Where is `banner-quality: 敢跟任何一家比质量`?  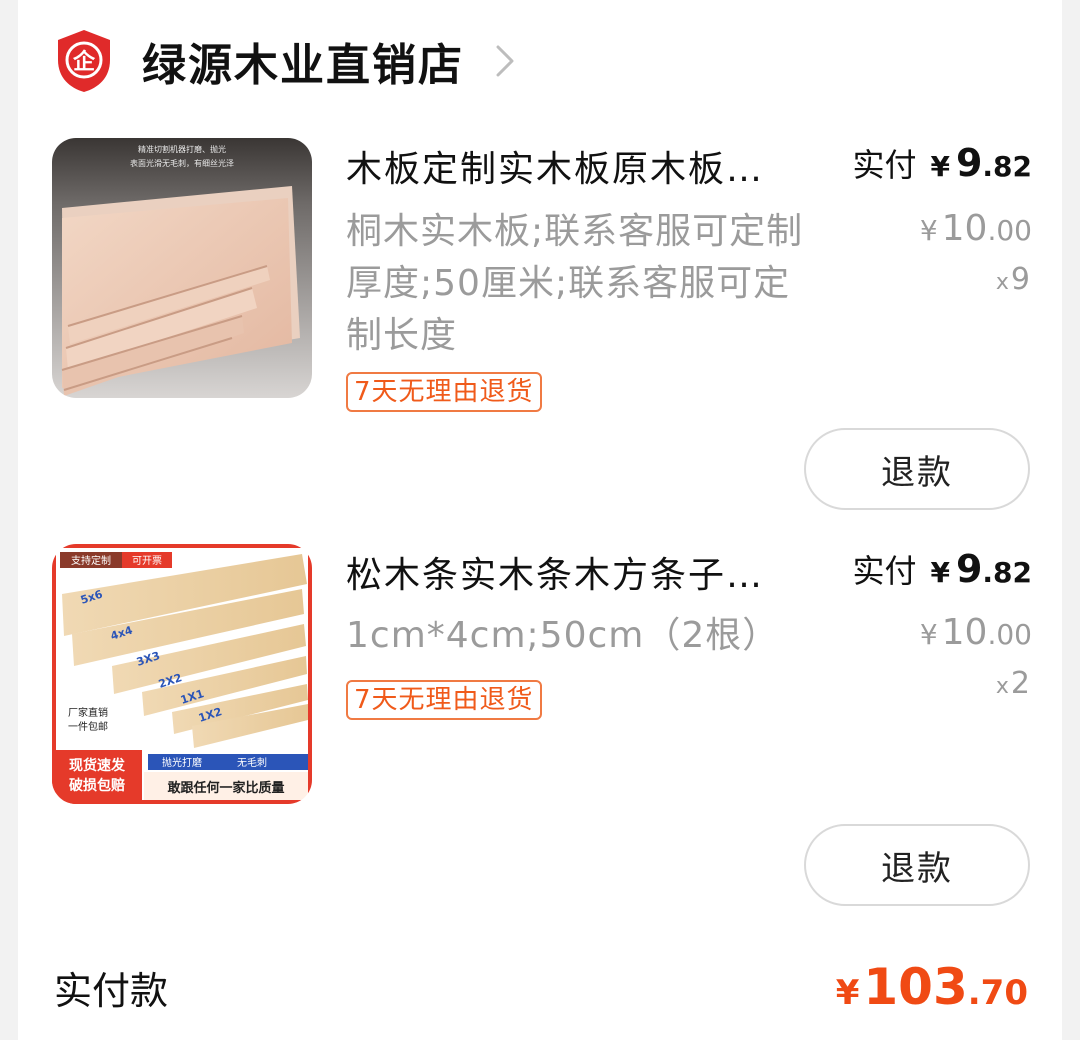 banner-quality: 敢跟任何一家比质量 is located at coordinates (225, 788).